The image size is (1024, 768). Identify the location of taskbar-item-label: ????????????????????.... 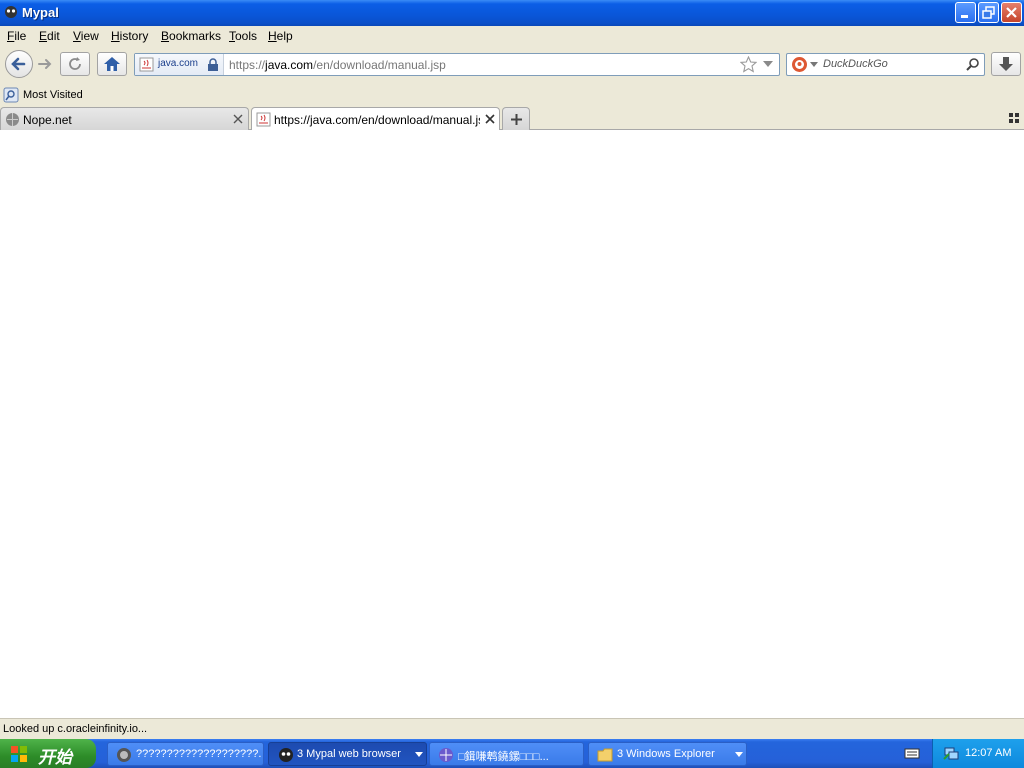
(198, 754).